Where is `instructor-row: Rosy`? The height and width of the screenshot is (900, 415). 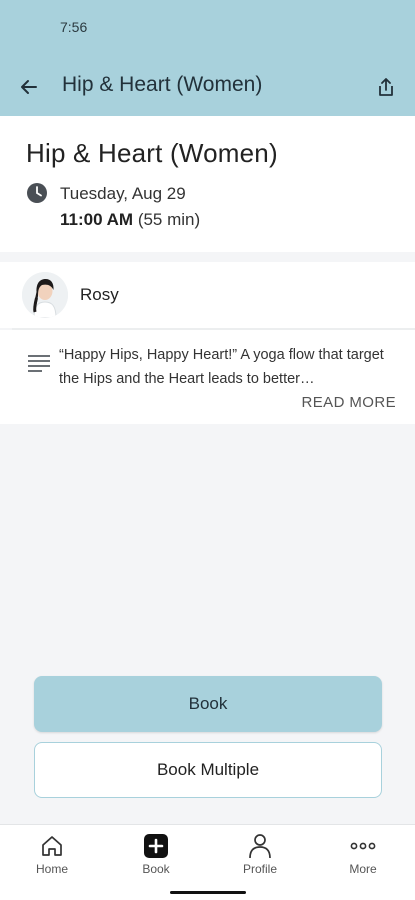 instructor-row: Rosy is located at coordinates (207, 295).